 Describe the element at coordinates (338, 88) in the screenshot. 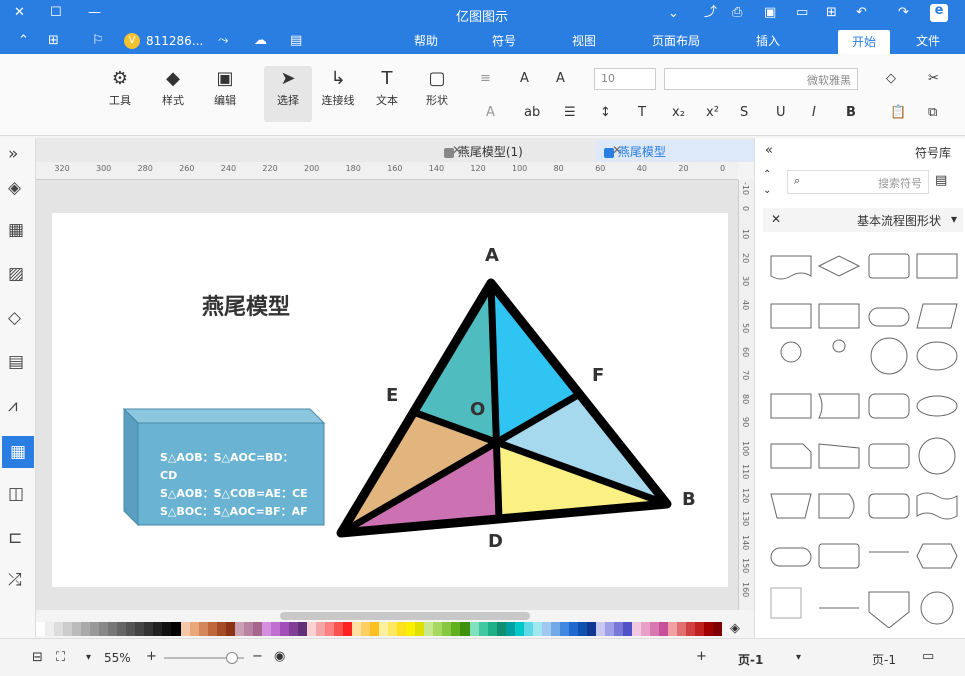

I see `connector-button: ↳ 连接线` at that location.